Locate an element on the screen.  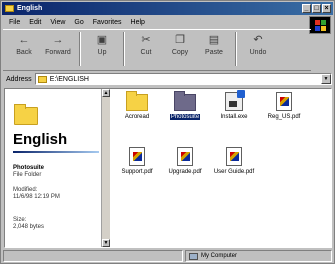
up-folder-icon: ▣ is located at coordinates (102, 40).